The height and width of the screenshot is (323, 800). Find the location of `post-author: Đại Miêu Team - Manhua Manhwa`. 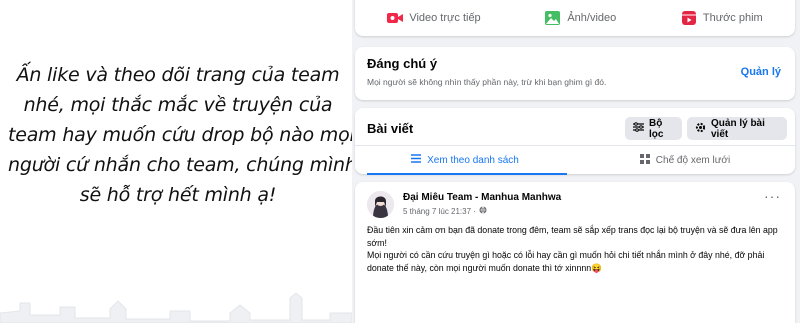

post-author: Đại Miêu Team - Manhua Manhwa is located at coordinates (482, 197).